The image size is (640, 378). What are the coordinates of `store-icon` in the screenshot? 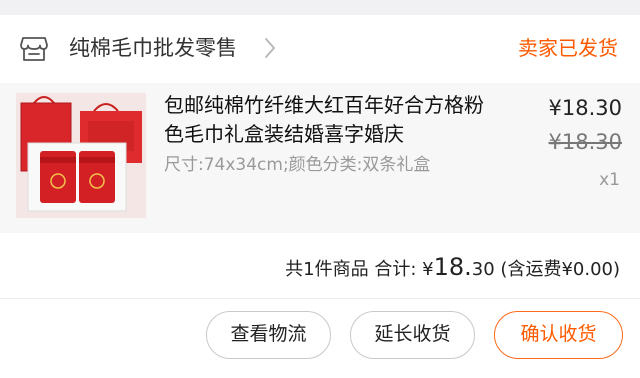 It's located at (34, 49).